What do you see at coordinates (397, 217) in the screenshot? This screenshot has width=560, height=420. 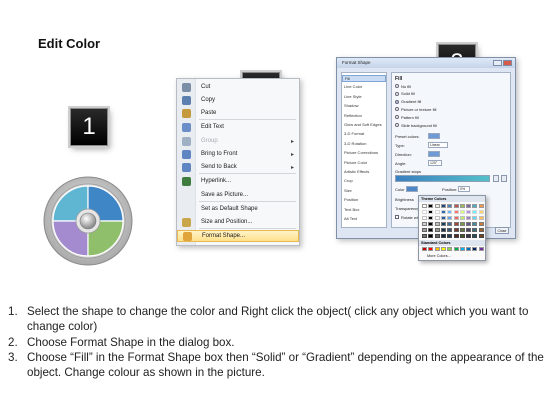 I see `rotate-checkbox` at bounding box center [397, 217].